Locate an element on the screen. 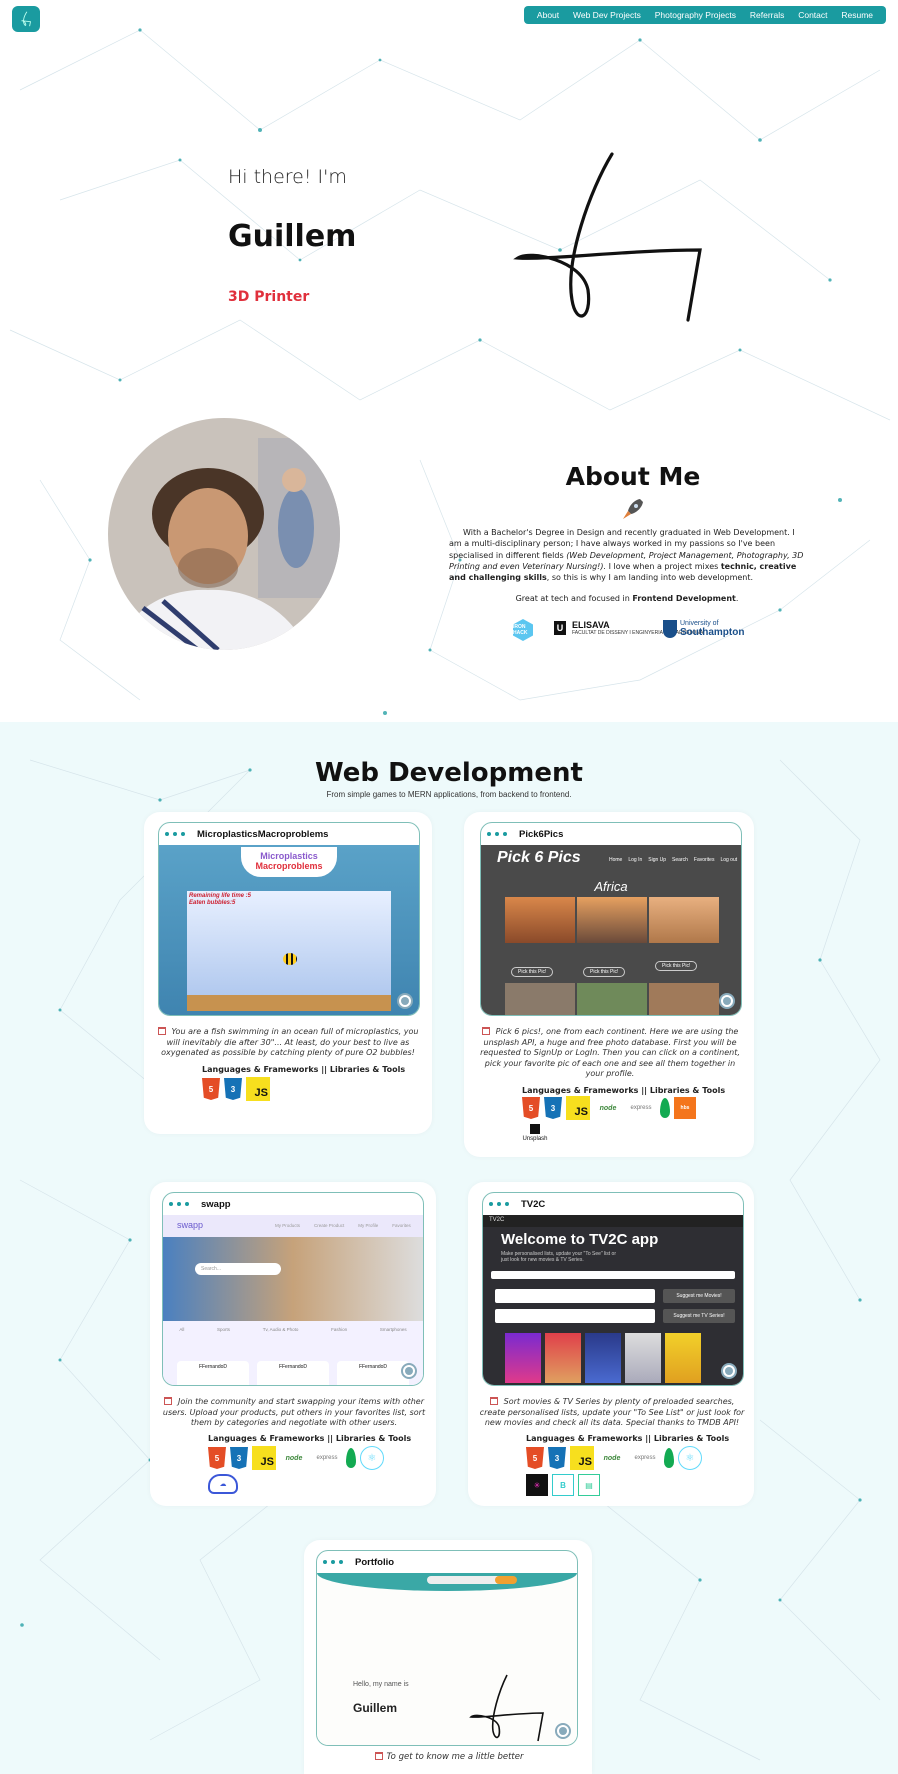 Image resolution: width=898 pixels, height=1774 pixels. tech-list: 5 3 JS node express hbs Unsplash is located at coordinates (622, 1119).